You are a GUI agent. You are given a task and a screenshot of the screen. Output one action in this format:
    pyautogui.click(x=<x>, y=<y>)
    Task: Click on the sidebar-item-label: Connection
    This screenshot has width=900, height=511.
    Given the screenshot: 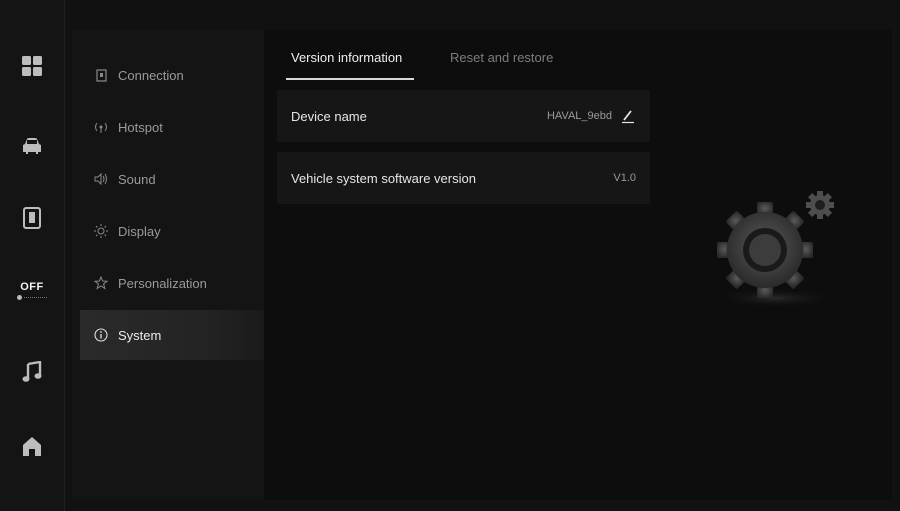 What is the action you would take?
    pyautogui.click(x=151, y=75)
    